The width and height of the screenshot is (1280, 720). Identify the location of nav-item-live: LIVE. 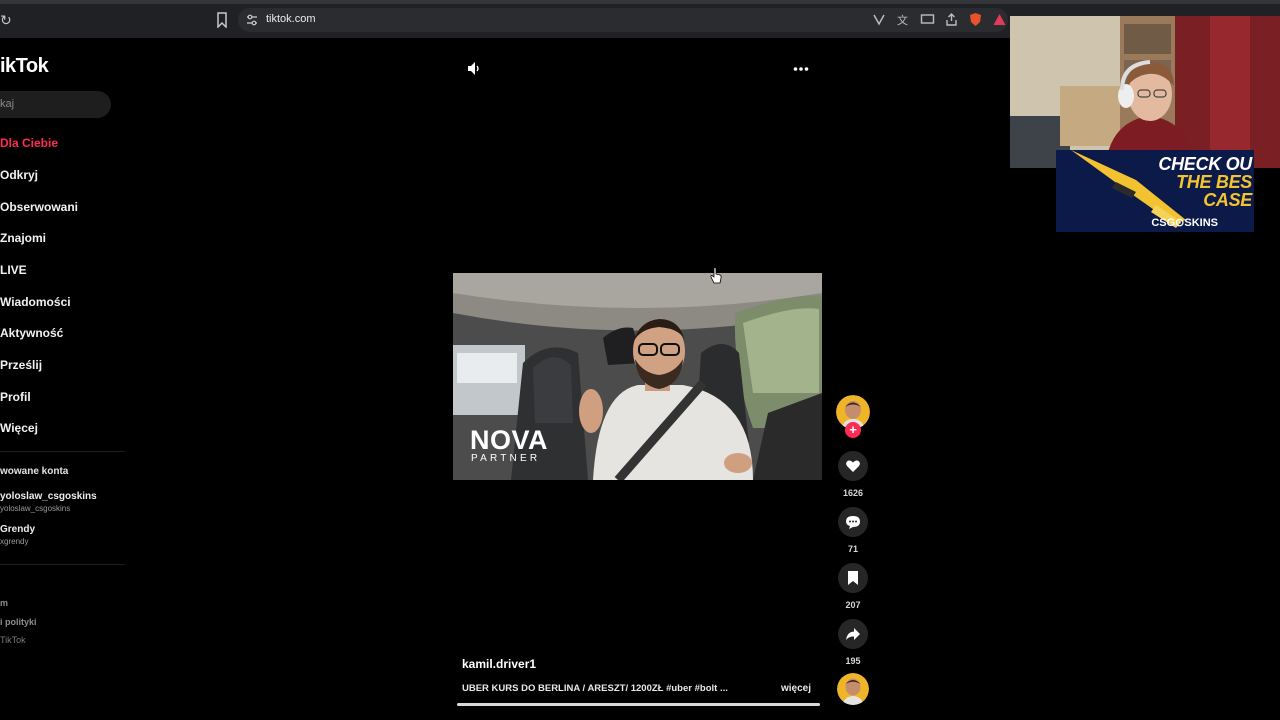
(13, 270).